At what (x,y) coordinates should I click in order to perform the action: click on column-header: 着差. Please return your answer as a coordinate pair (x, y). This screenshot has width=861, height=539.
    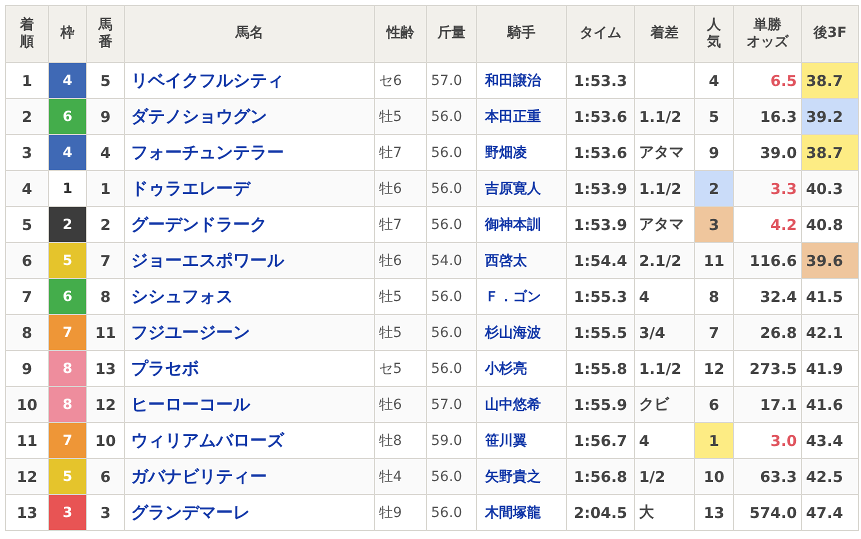
    Looking at the image, I should click on (664, 33).